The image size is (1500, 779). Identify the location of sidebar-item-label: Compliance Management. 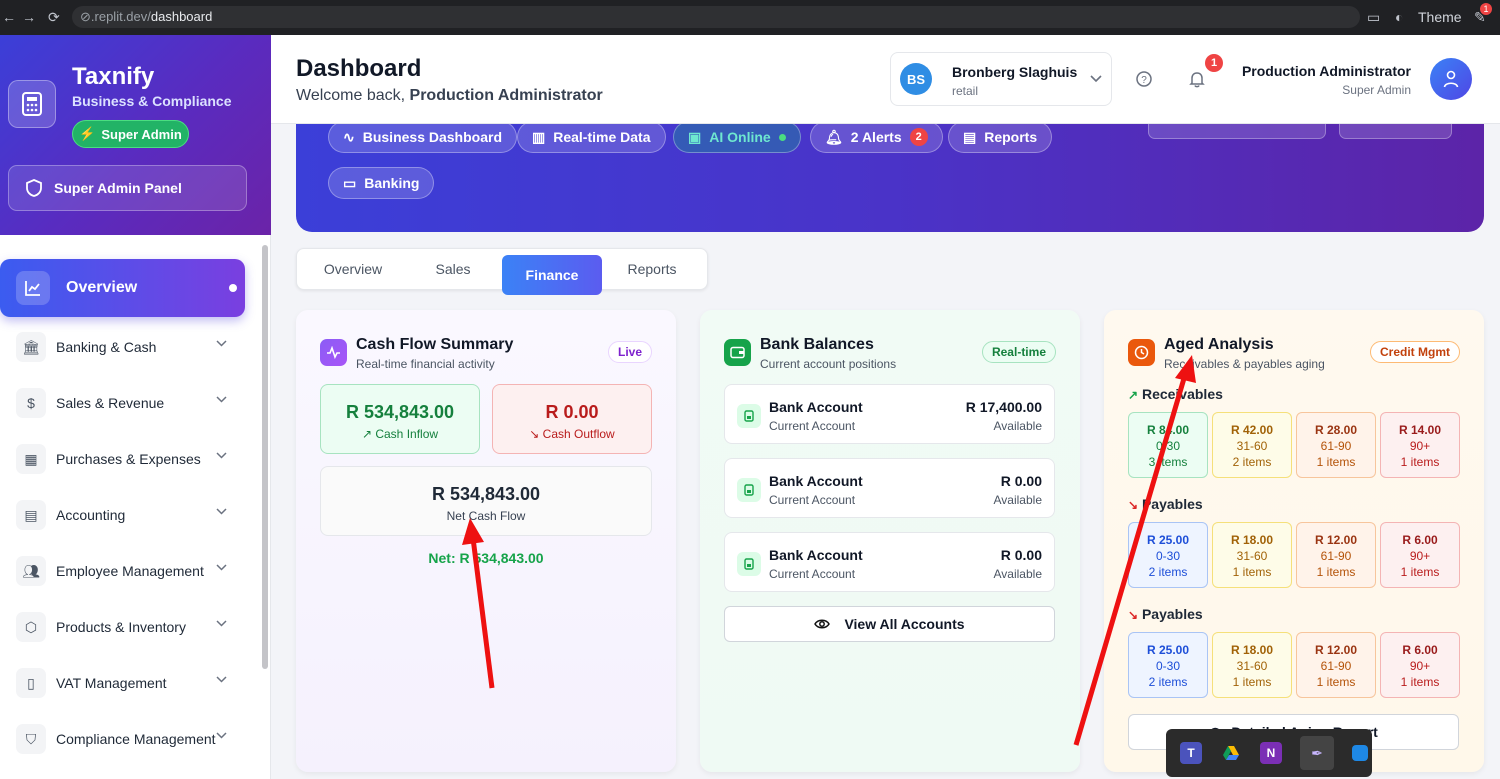
(136, 739).